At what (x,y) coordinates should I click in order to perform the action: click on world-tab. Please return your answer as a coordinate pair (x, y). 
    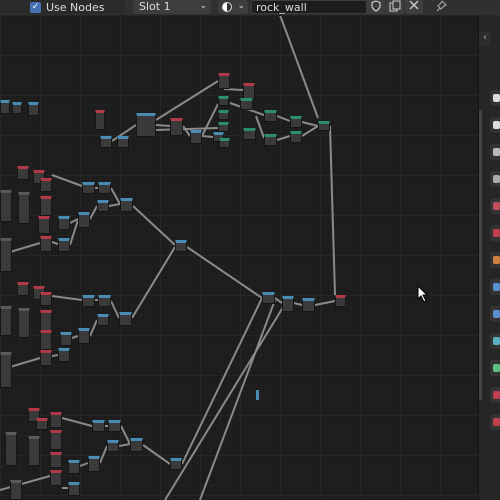
    Looking at the image, I should click on (495, 233).